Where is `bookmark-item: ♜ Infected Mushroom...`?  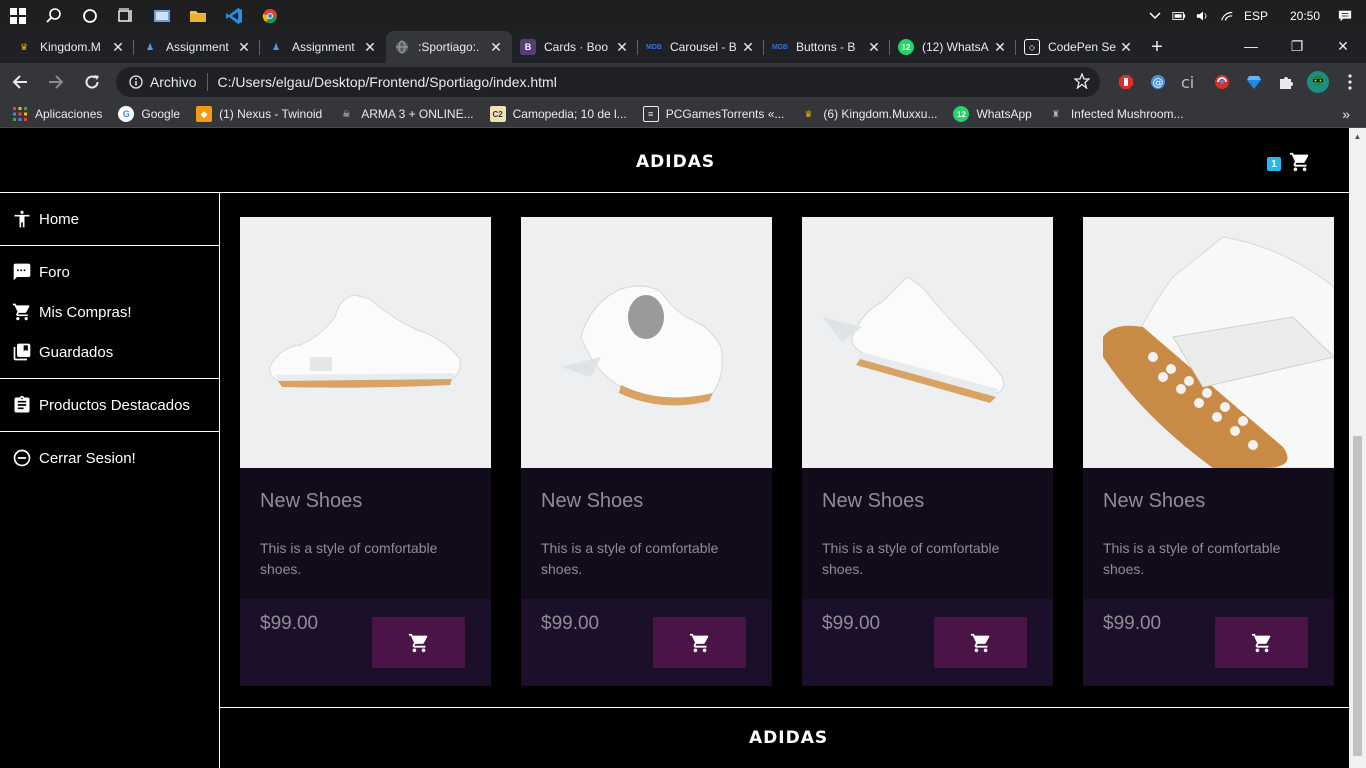 bookmark-item: ♜ Infected Mushroom... is located at coordinates (1116, 114).